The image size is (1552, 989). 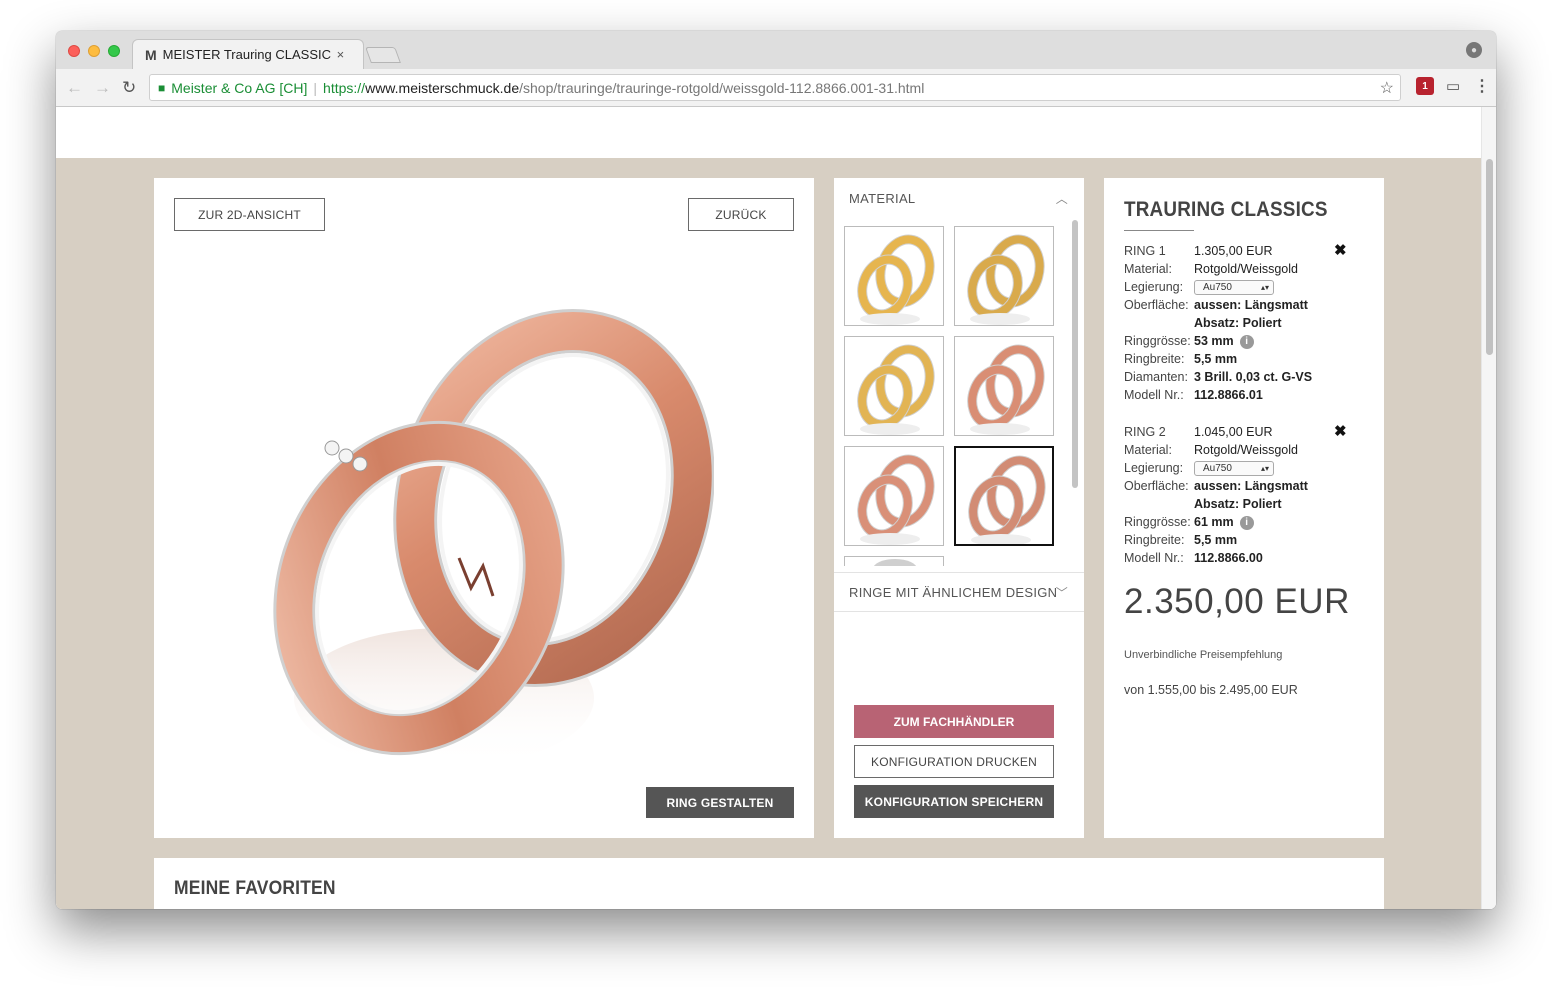 I want to click on ring2-width-label: Ringbreite:, so click(x=1154, y=540).